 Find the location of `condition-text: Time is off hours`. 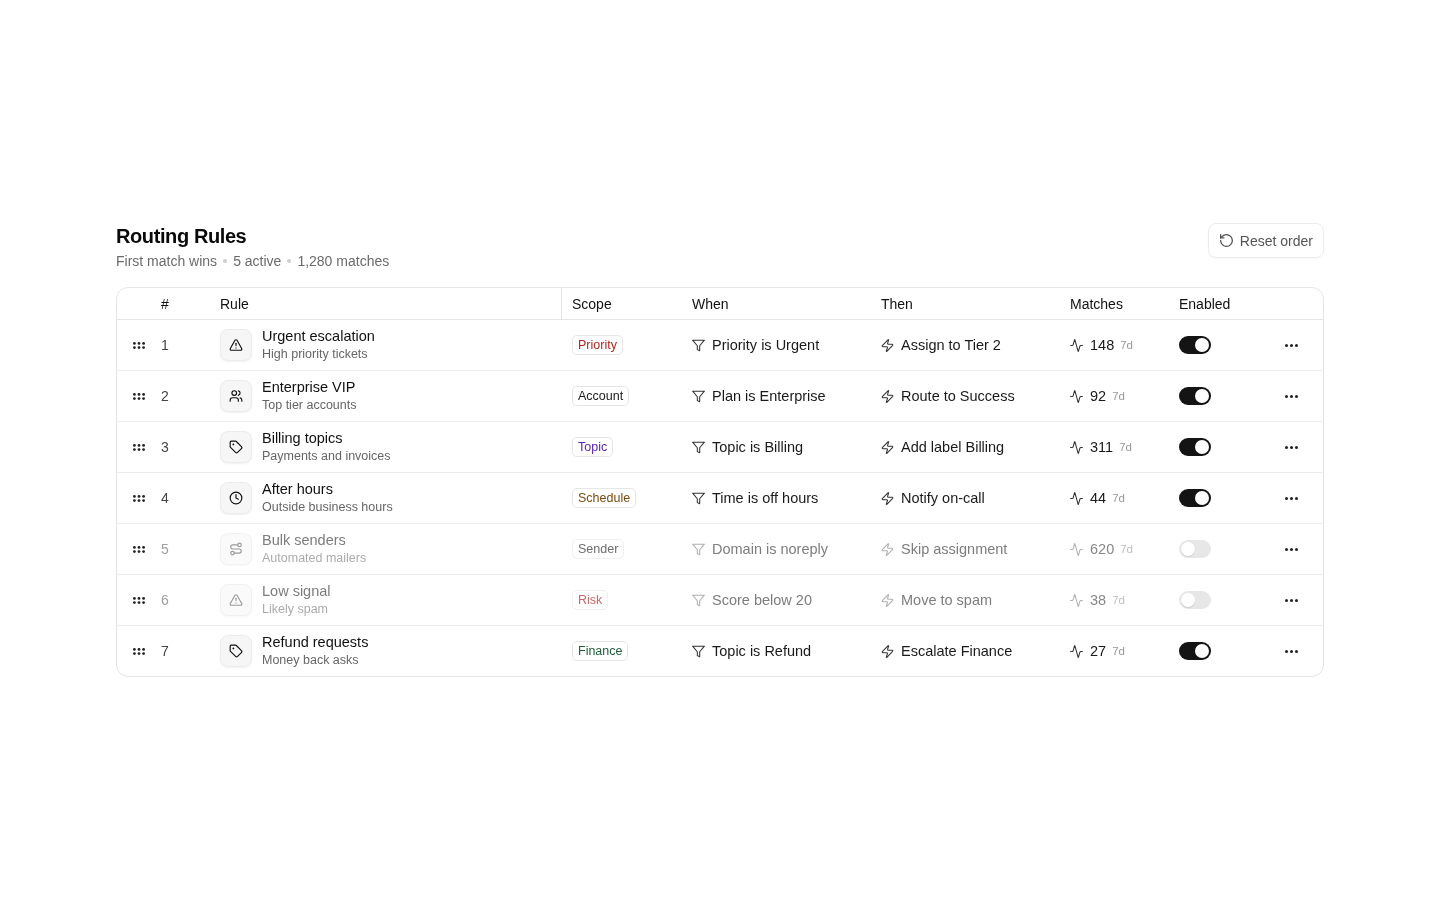

condition-text: Time is off hours is located at coordinates (765, 498).